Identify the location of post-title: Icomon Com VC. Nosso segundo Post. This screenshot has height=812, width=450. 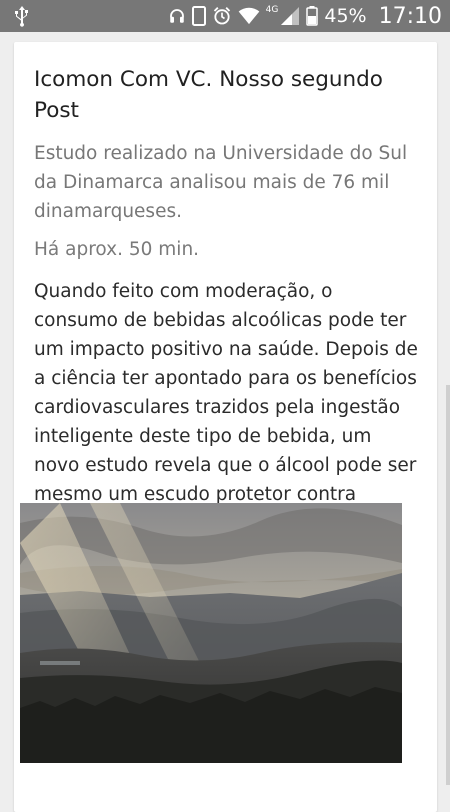
(208, 95).